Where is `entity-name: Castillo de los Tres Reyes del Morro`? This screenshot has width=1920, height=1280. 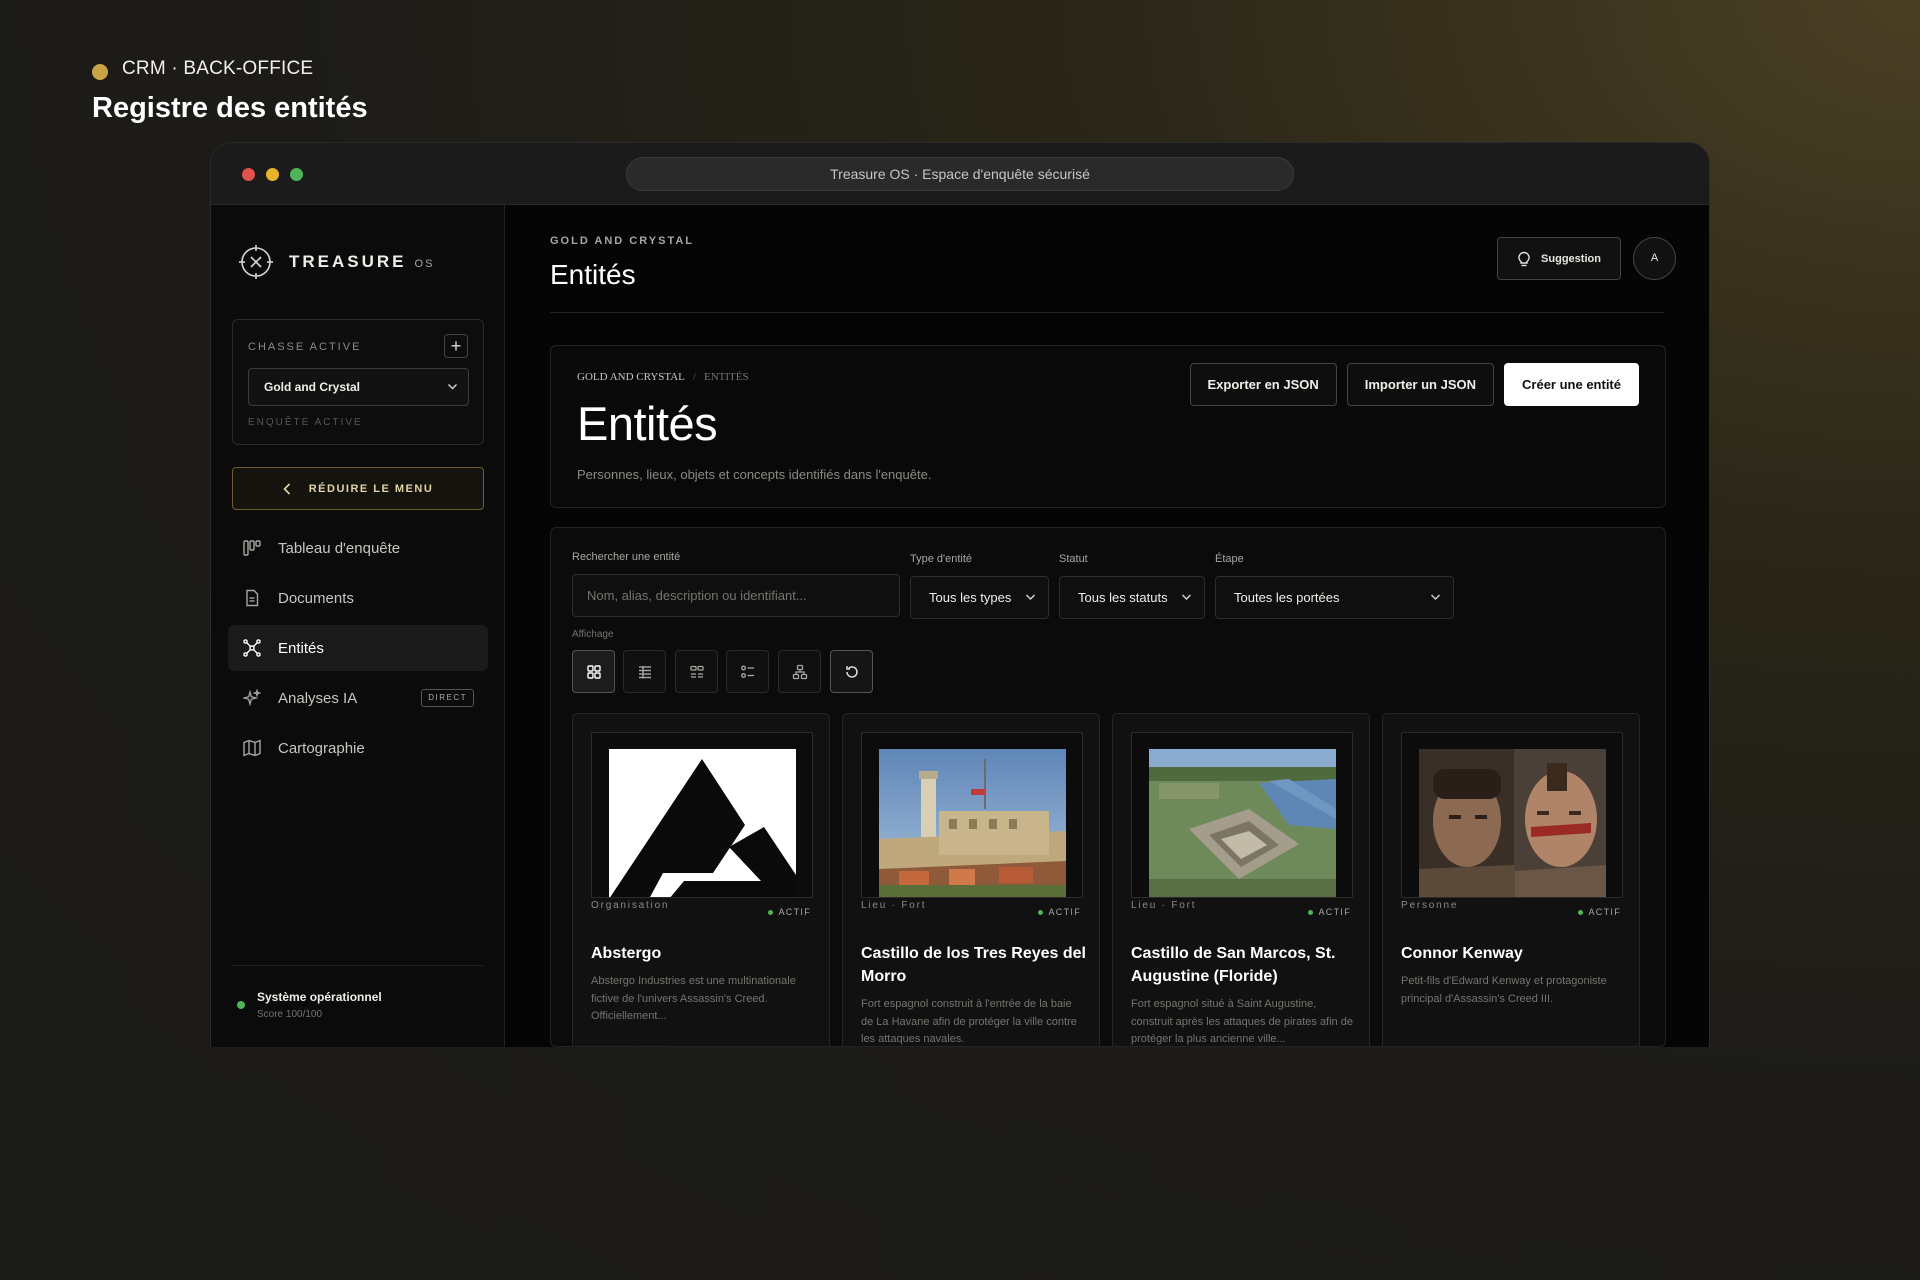
entity-name: Castillo de los Tres Reyes del Morro is located at coordinates (973, 965).